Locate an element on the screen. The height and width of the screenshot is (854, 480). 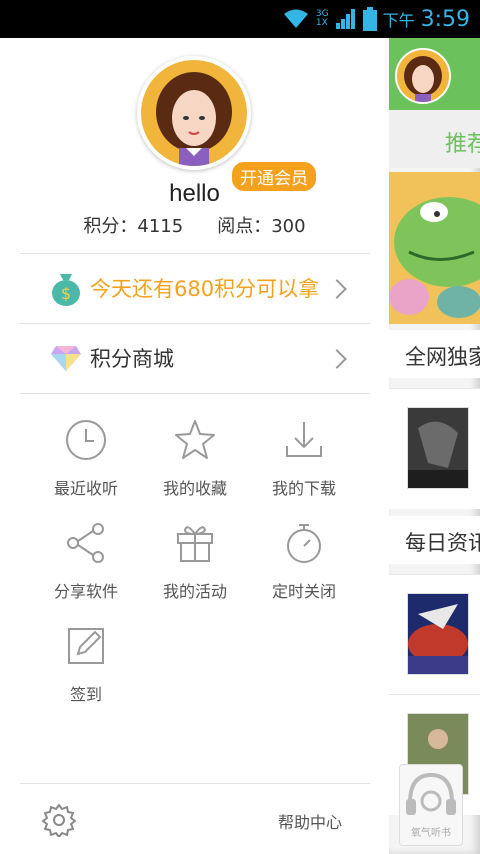
diamond-icon is located at coordinates (66, 358).